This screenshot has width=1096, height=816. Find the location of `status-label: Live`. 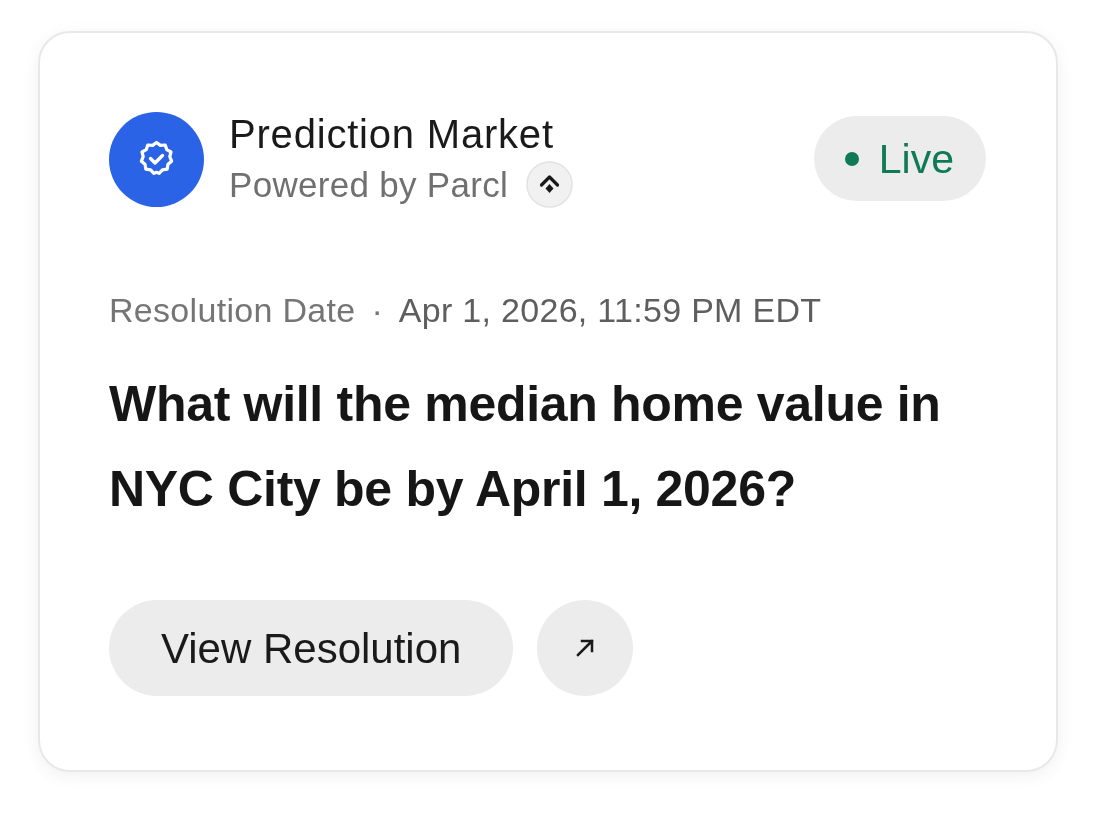

status-label: Live is located at coordinates (916, 158).